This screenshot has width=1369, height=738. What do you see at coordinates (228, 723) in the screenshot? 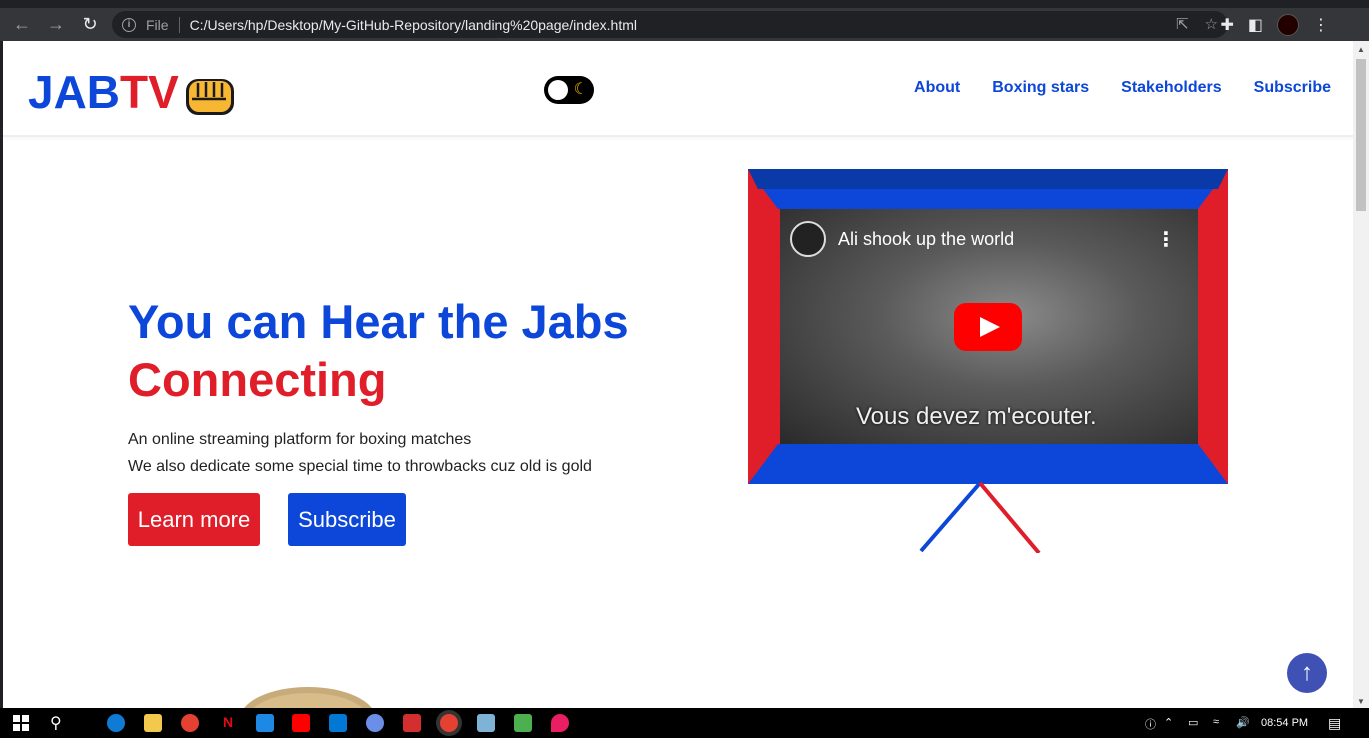
I see `netflix-icon: N` at bounding box center [228, 723].